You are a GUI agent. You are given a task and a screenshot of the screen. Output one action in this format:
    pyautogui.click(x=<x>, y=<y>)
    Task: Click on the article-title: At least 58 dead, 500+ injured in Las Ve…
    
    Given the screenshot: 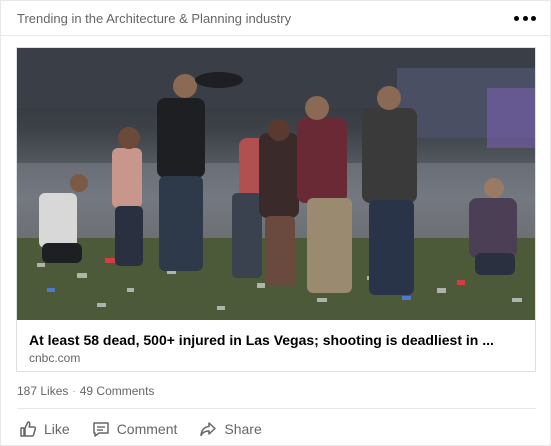 What is the action you would take?
    pyautogui.click(x=279, y=340)
    